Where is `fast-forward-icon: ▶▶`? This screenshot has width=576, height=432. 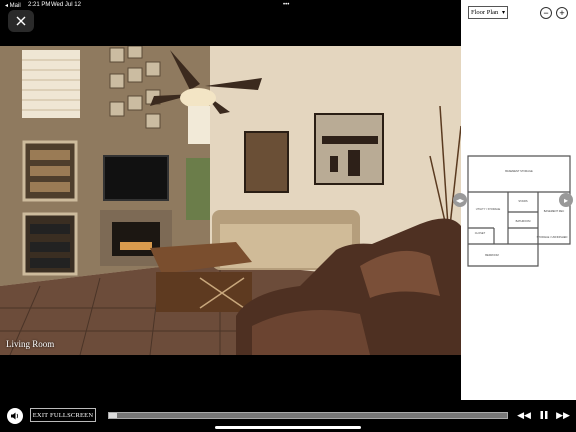 fast-forward-icon: ▶▶ is located at coordinates (563, 414).